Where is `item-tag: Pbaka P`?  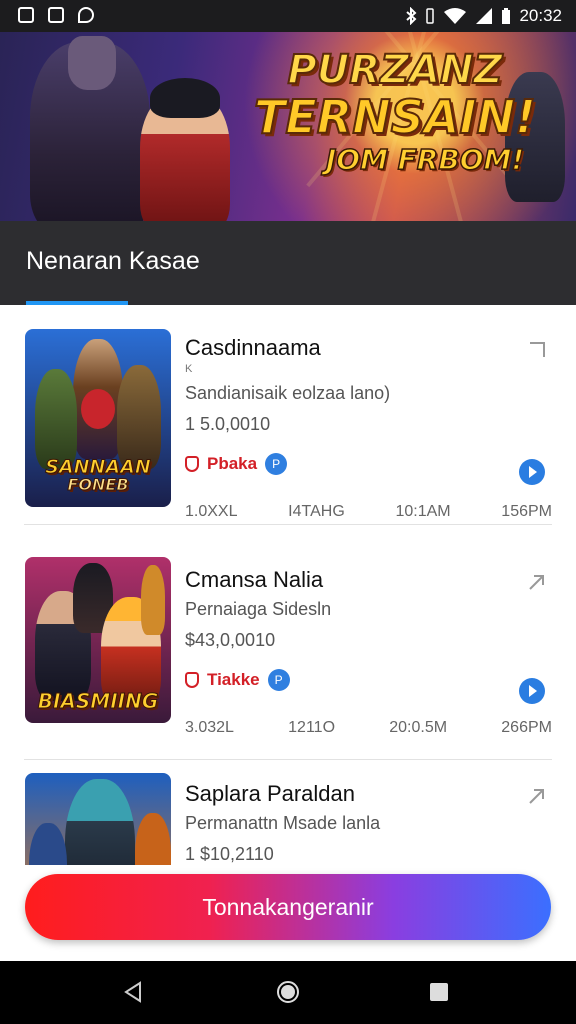
item-tag: Pbaka P is located at coordinates (236, 464).